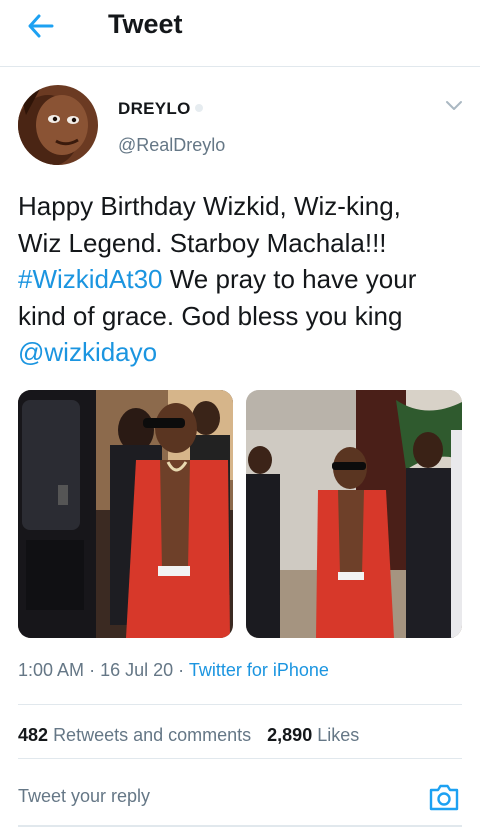 This screenshot has width=480, height=827. I want to click on camera-button, so click(444, 797).